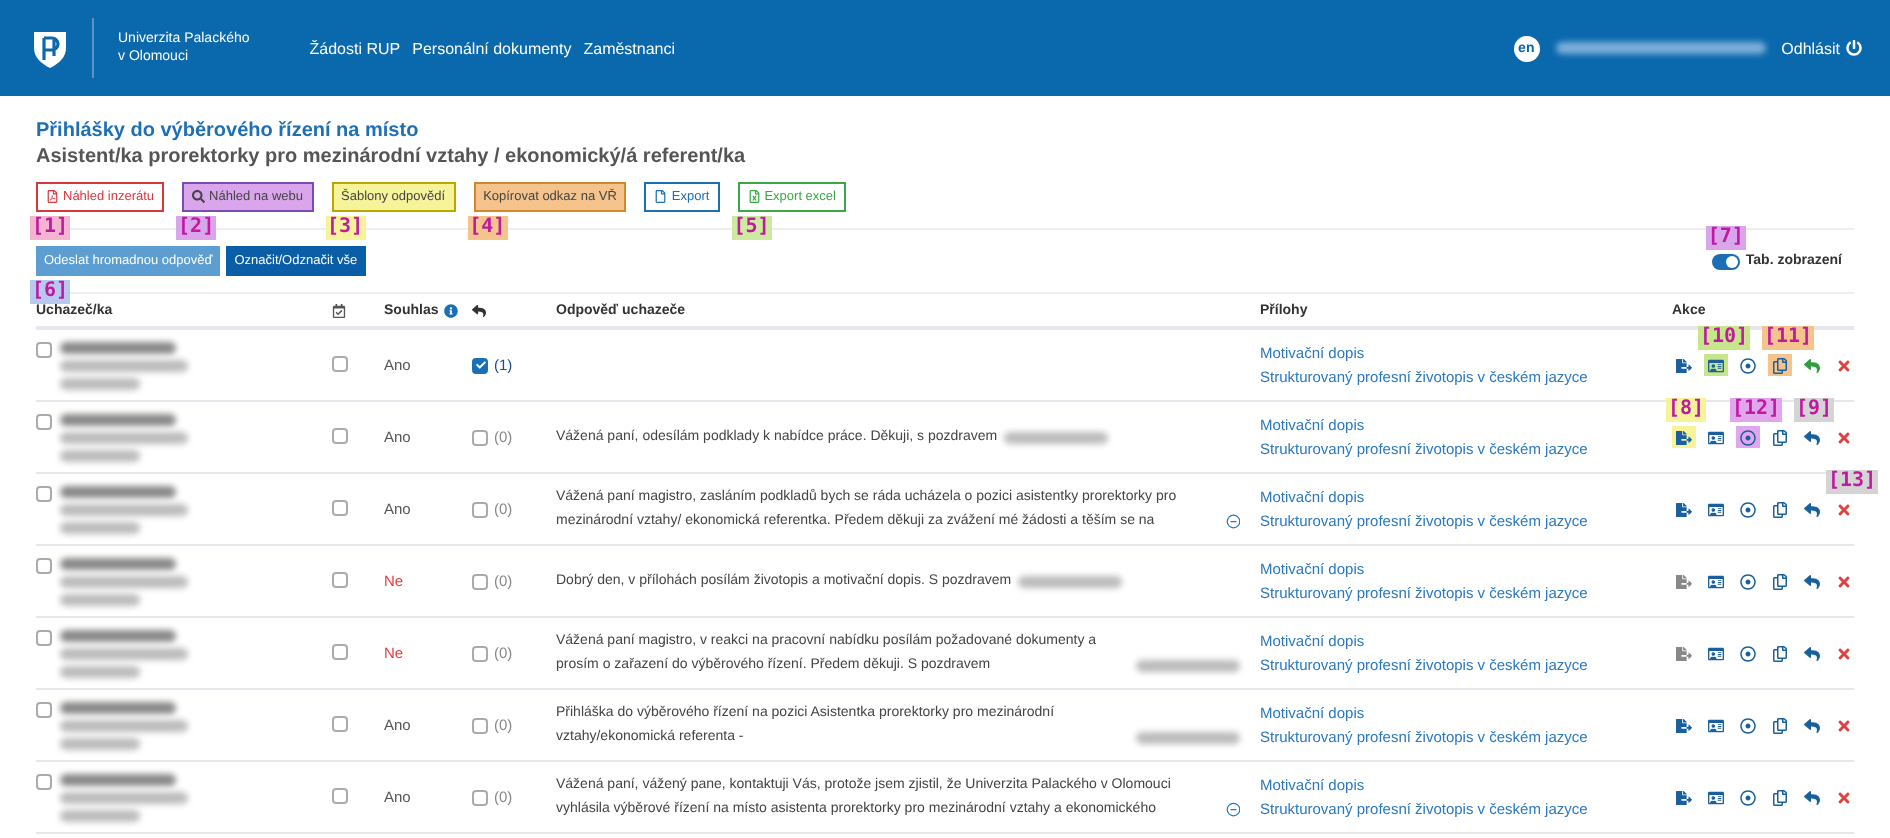 The image size is (1890, 838). Describe the element at coordinates (345, 228) in the screenshot. I see `callout-label: [3]` at that location.